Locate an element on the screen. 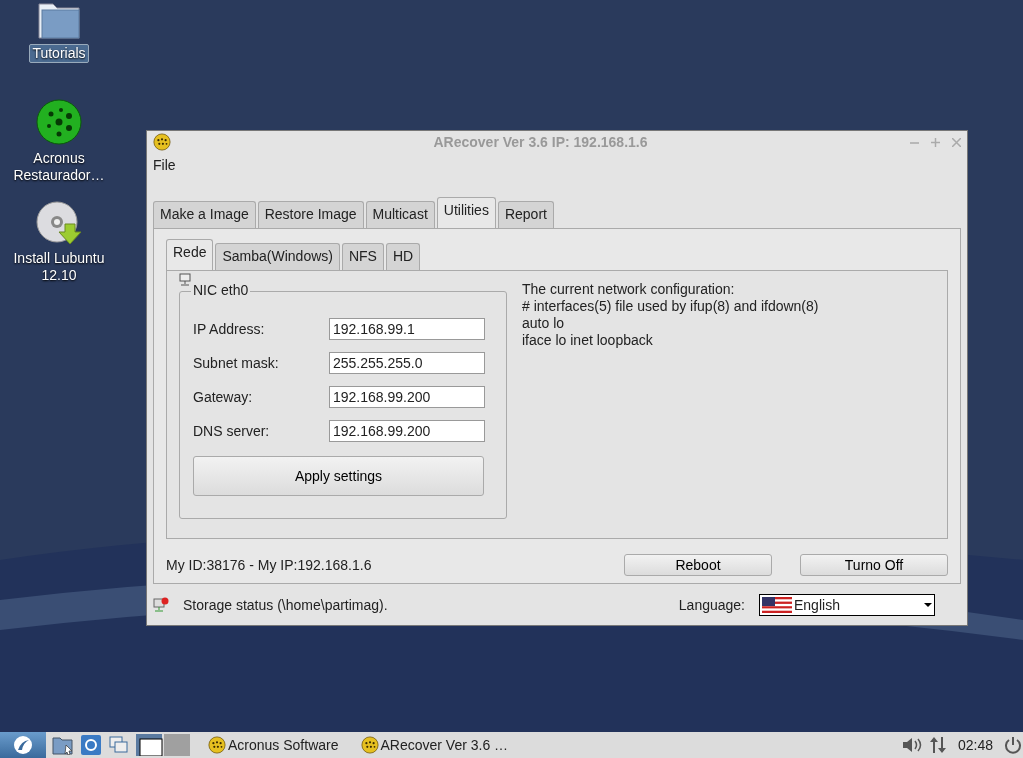 The width and height of the screenshot is (1023, 758). input-field: 255.255.255.0 is located at coordinates (407, 363).